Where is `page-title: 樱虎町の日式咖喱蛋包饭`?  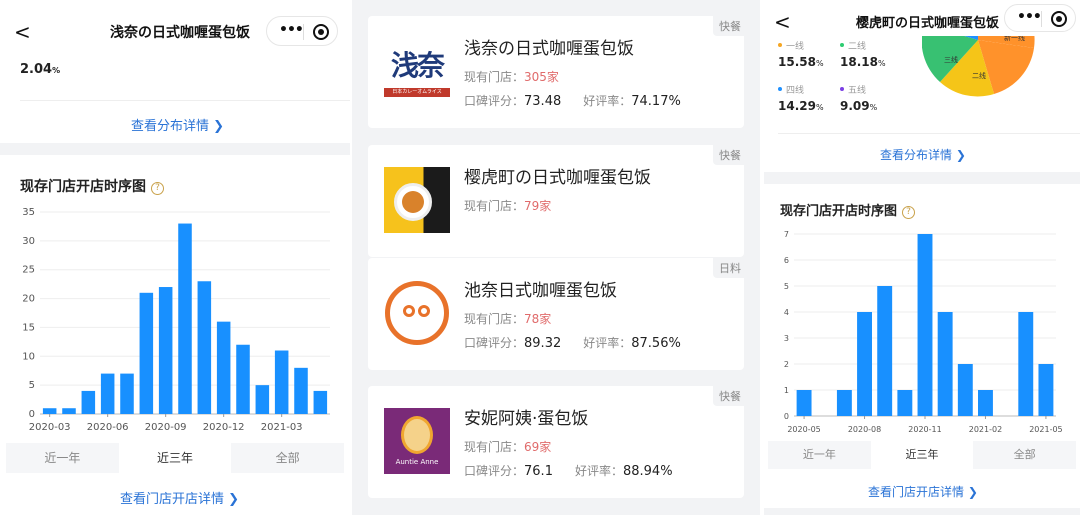
page-title: 樱虎町の日式咖喱蛋包饭 is located at coordinates (928, 23).